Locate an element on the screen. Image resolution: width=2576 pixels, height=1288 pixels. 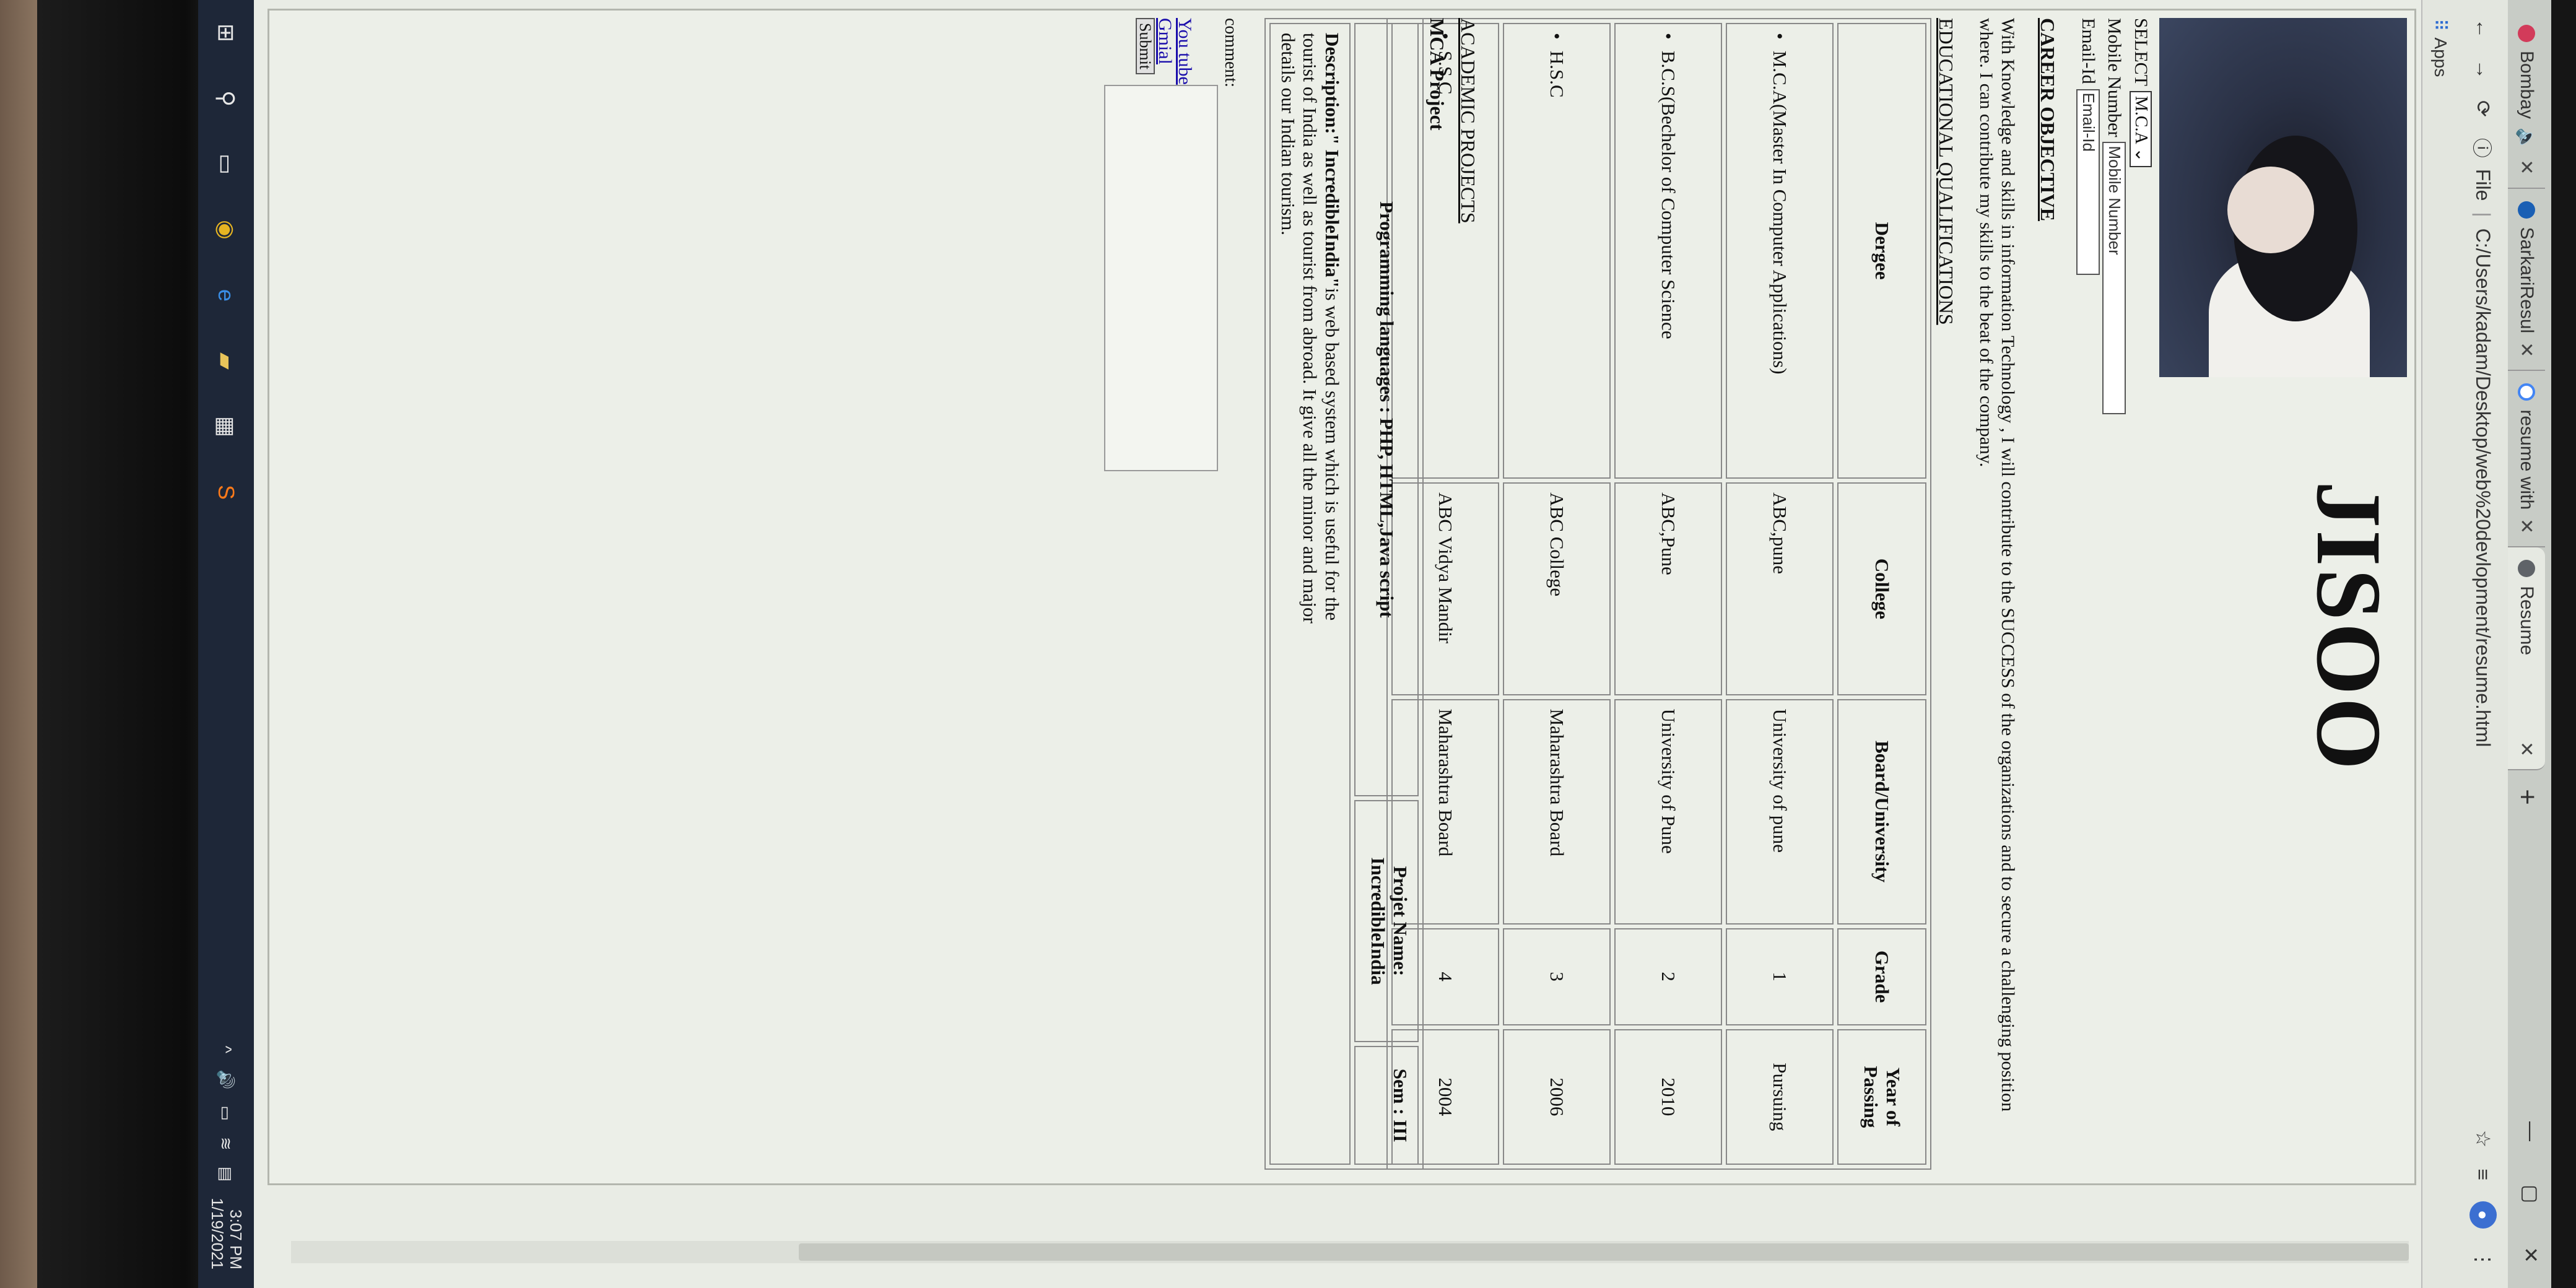
photo-face is located at coordinates (2270, 210).